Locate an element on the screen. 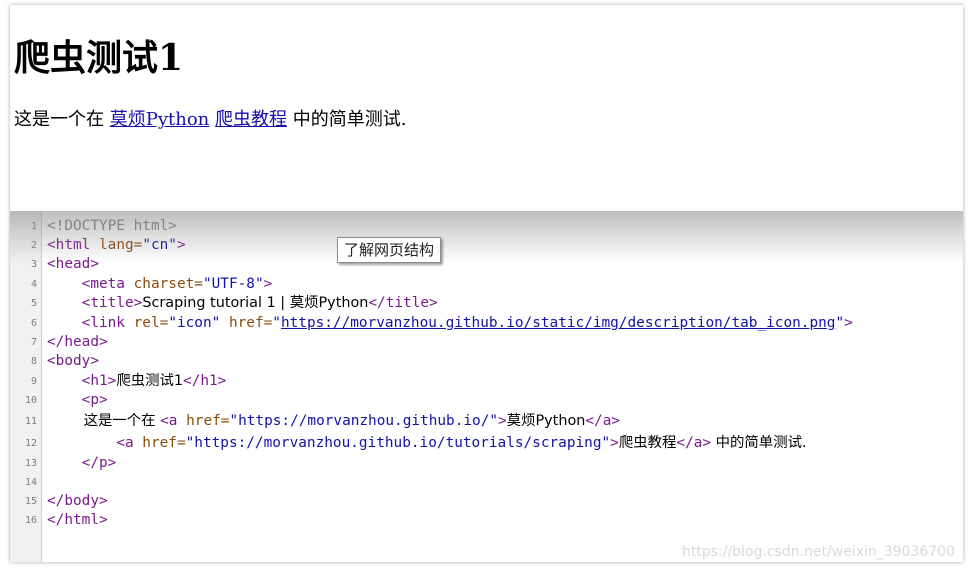 Image resolution: width=974 pixels, height=572 pixels. morvan-python-link: 莫烦Python is located at coordinates (160, 119).